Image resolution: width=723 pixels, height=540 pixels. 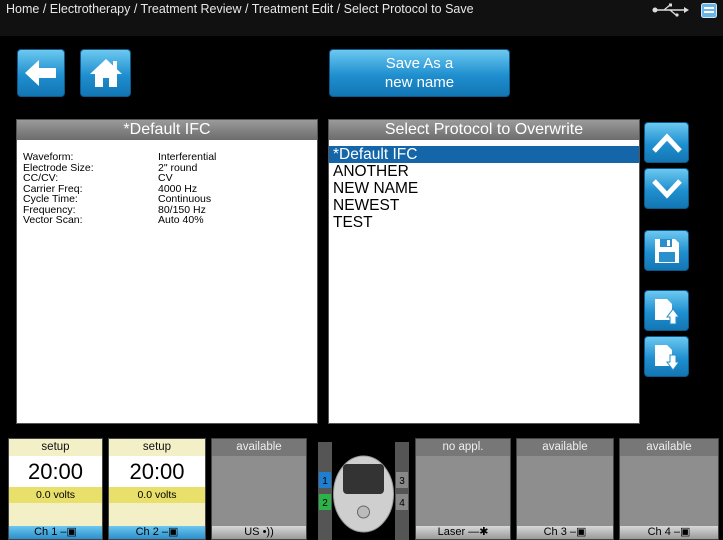 I want to click on channel-label: Ch 3, so click(x=555, y=532).